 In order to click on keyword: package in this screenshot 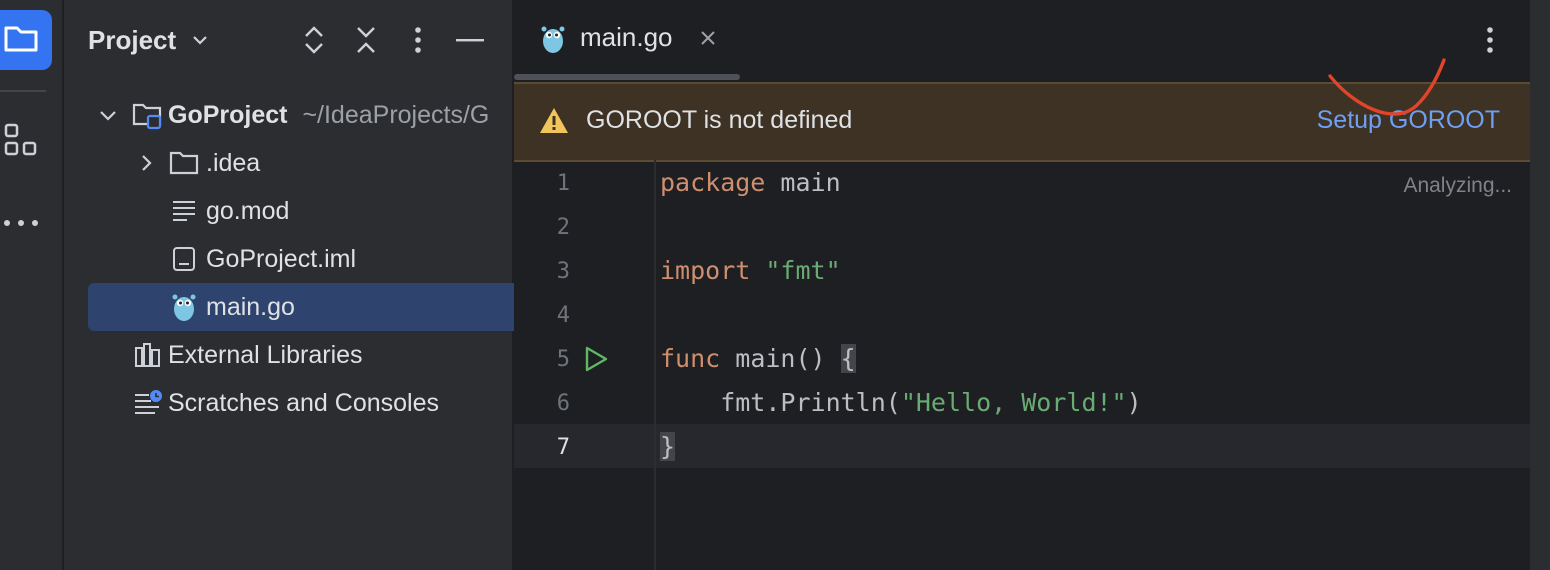, I will do `click(713, 182)`.